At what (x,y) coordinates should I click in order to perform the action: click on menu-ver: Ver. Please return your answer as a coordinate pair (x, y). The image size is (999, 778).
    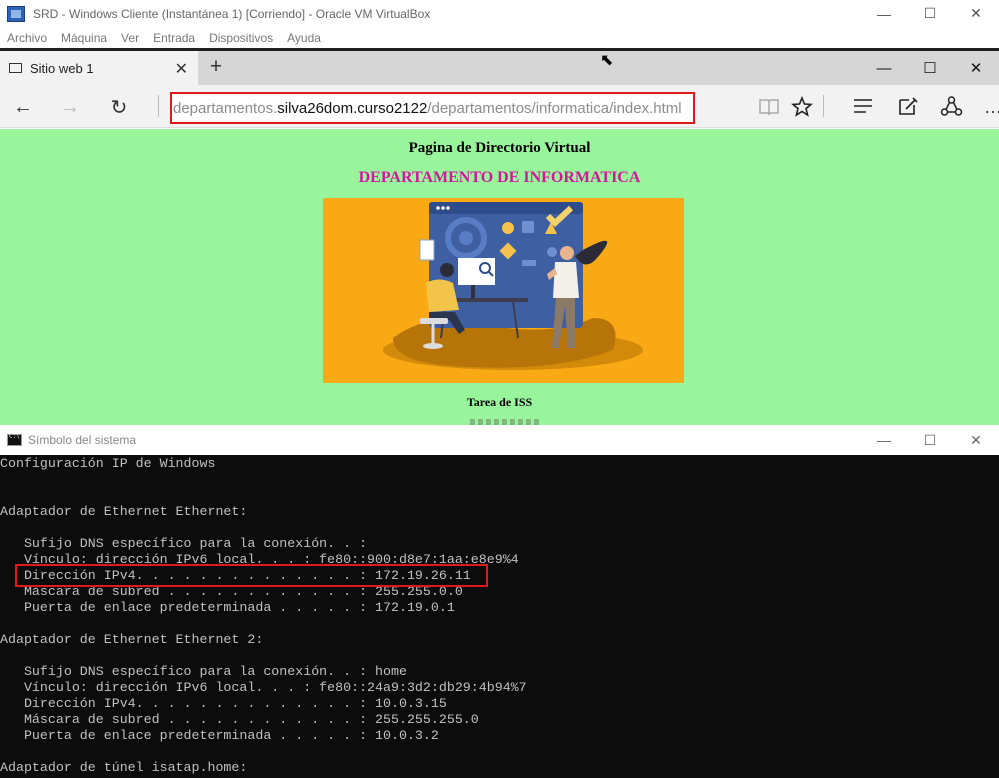
    Looking at the image, I should click on (130, 38).